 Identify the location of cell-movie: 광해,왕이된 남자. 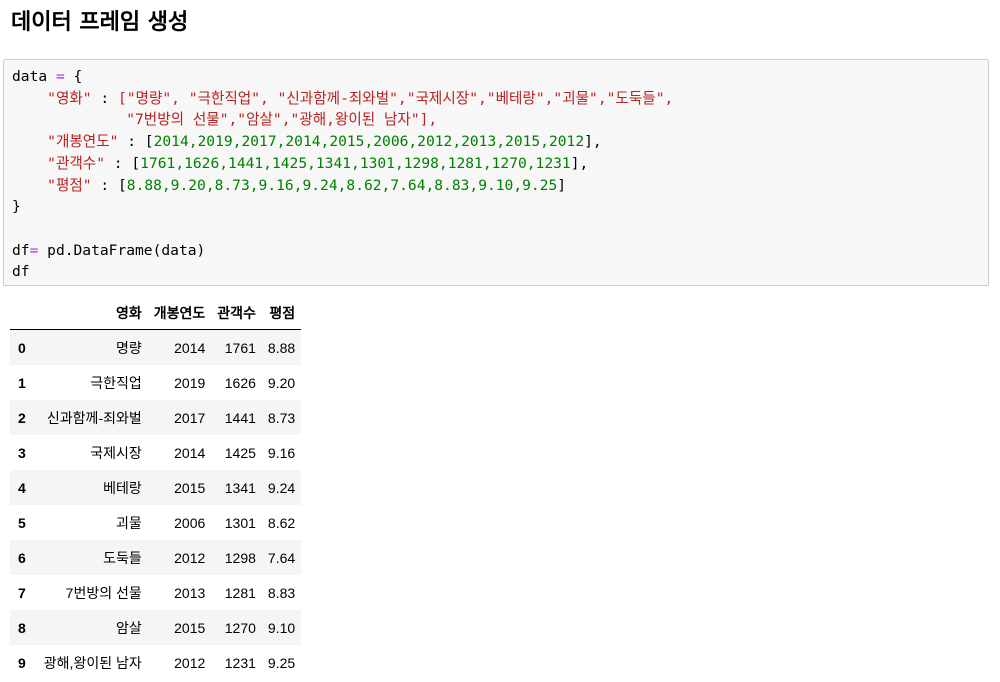
(92, 662).